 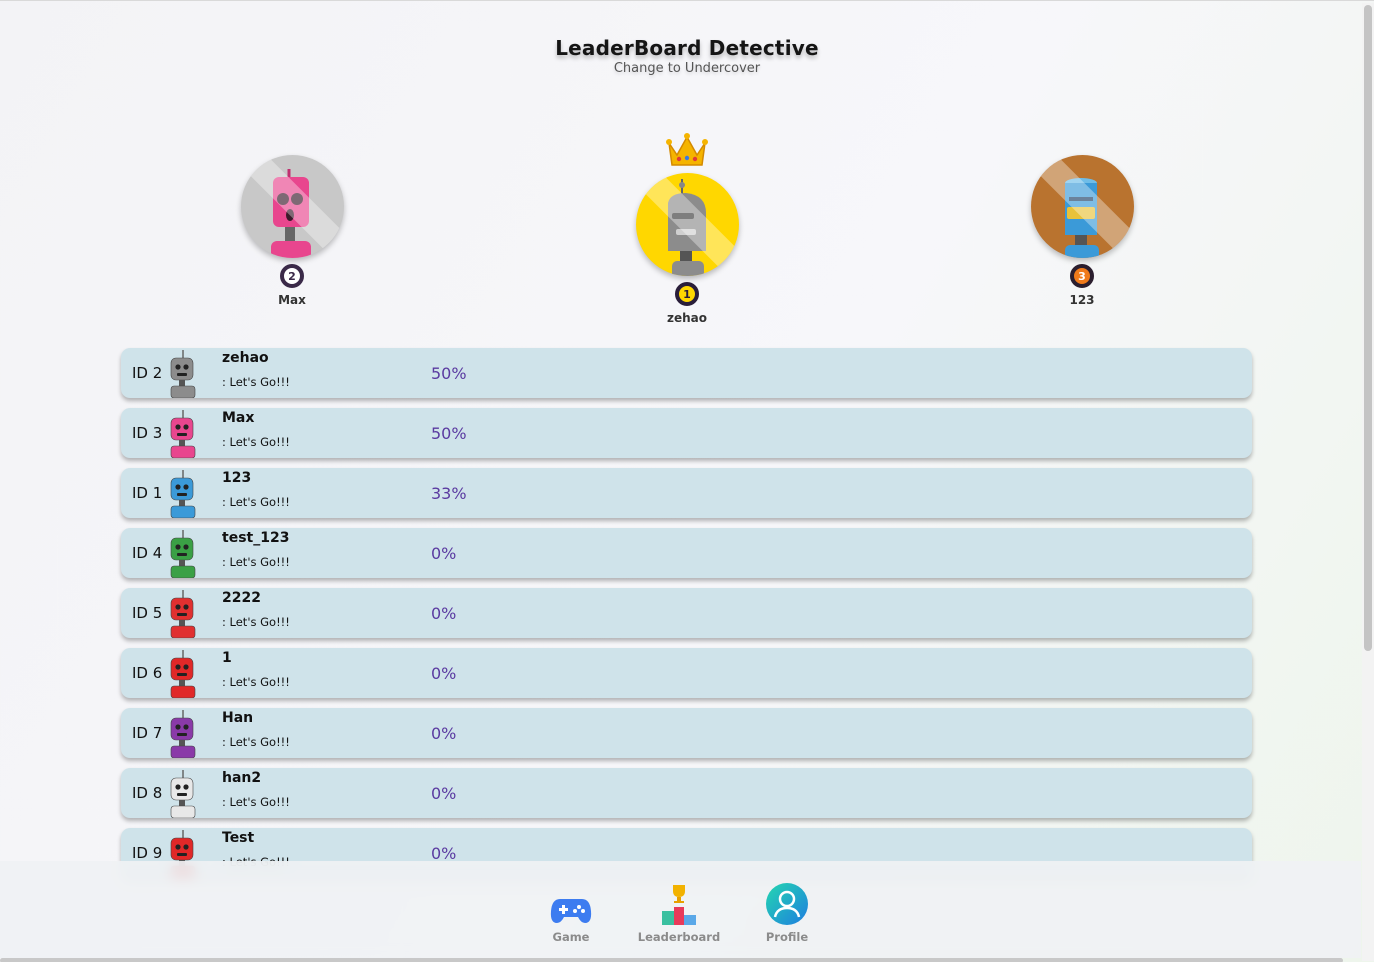 What do you see at coordinates (449, 493) in the screenshot?
I see `player-score: 33%` at bounding box center [449, 493].